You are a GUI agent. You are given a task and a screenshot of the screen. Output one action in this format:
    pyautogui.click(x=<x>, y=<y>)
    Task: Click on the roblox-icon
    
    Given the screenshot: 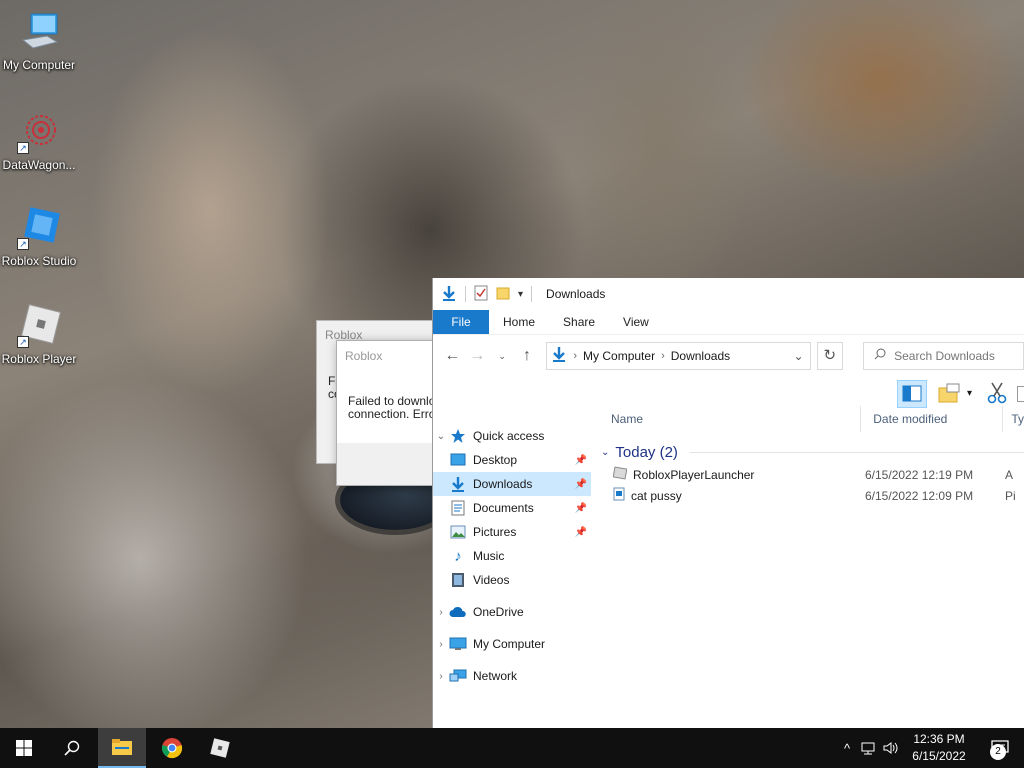 What is the action you would take?
    pyautogui.click(x=220, y=748)
    